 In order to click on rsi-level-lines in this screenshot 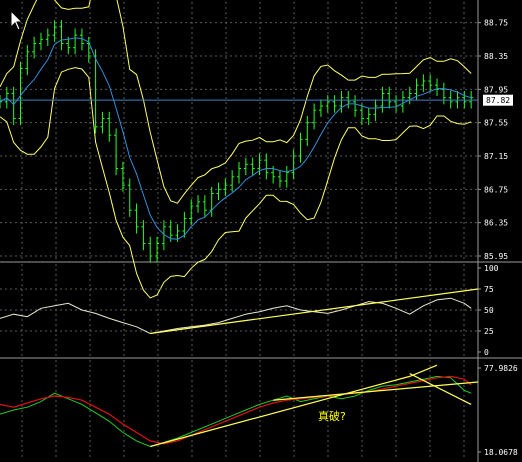, I will do `click(239, 310)`.